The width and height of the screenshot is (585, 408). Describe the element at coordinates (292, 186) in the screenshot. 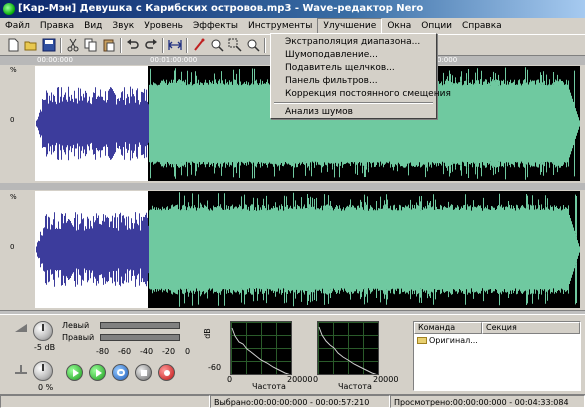

I see `channel-divider` at that location.